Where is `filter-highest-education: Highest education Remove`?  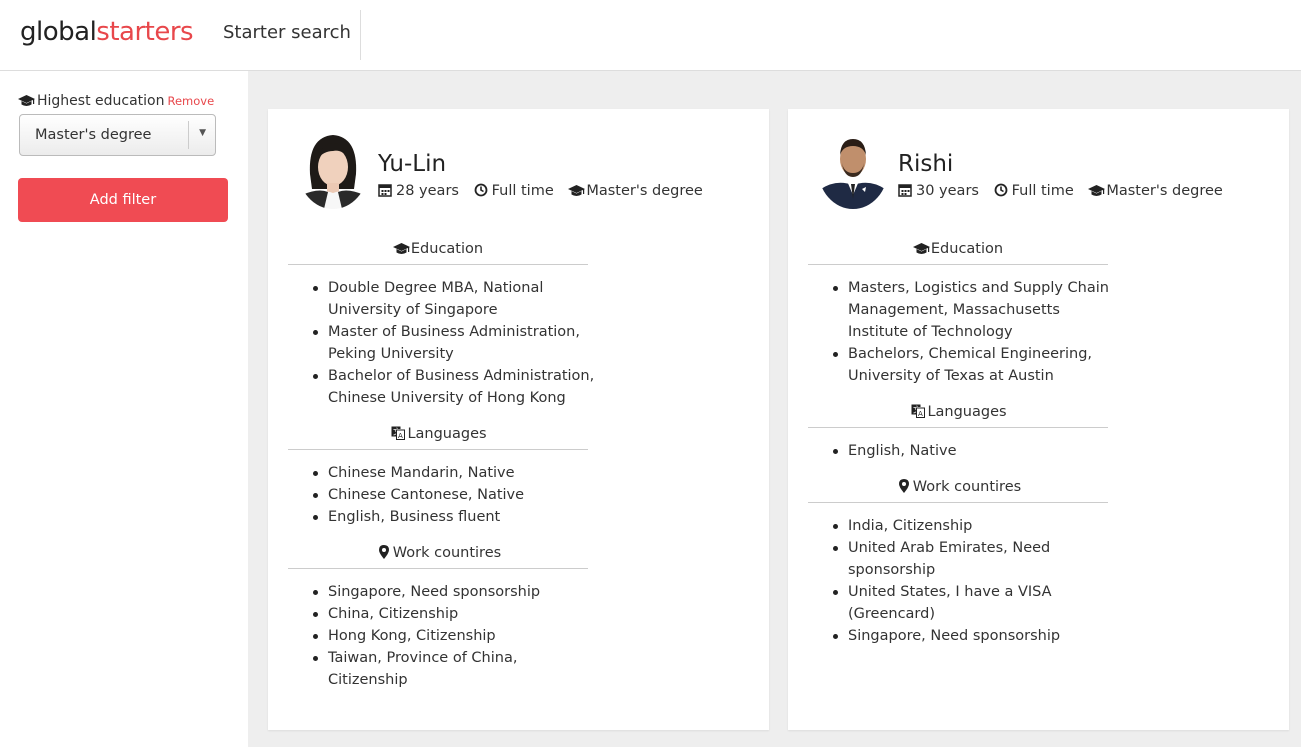 filter-highest-education: Highest education Remove is located at coordinates (116, 102).